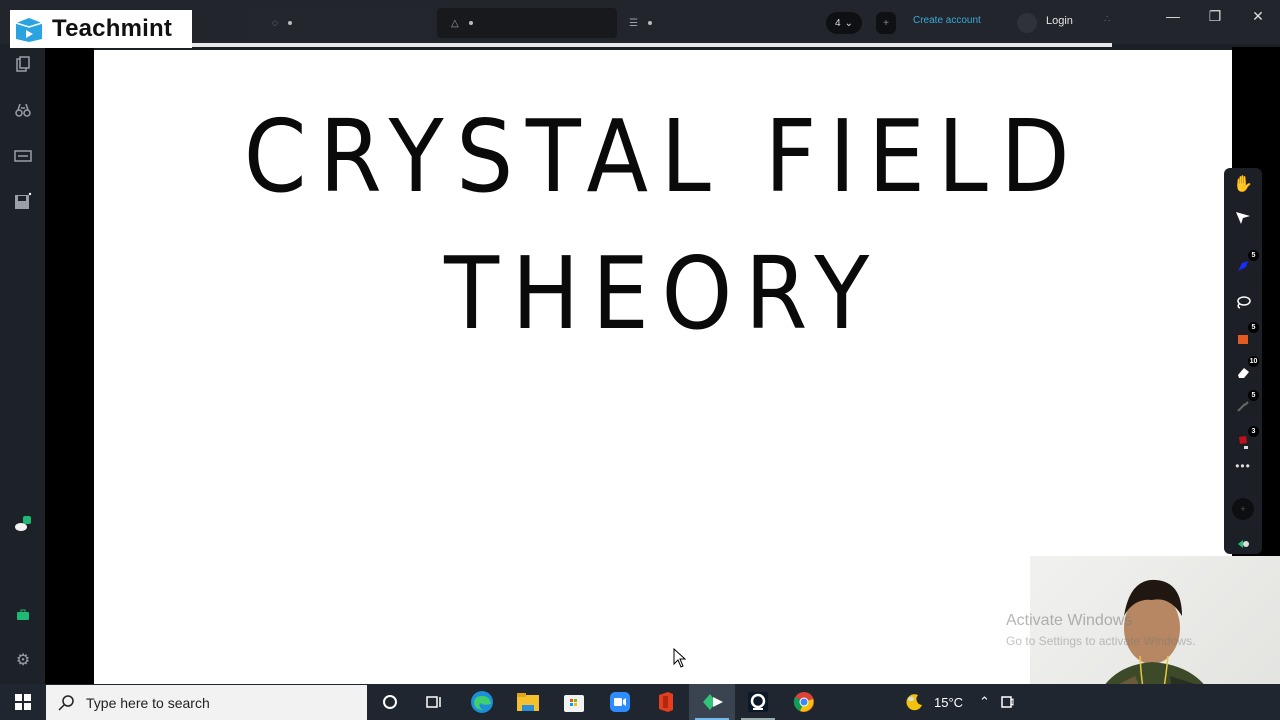 This screenshot has height=720, width=1280. I want to click on sidebar-item-sync, so click(23, 524).